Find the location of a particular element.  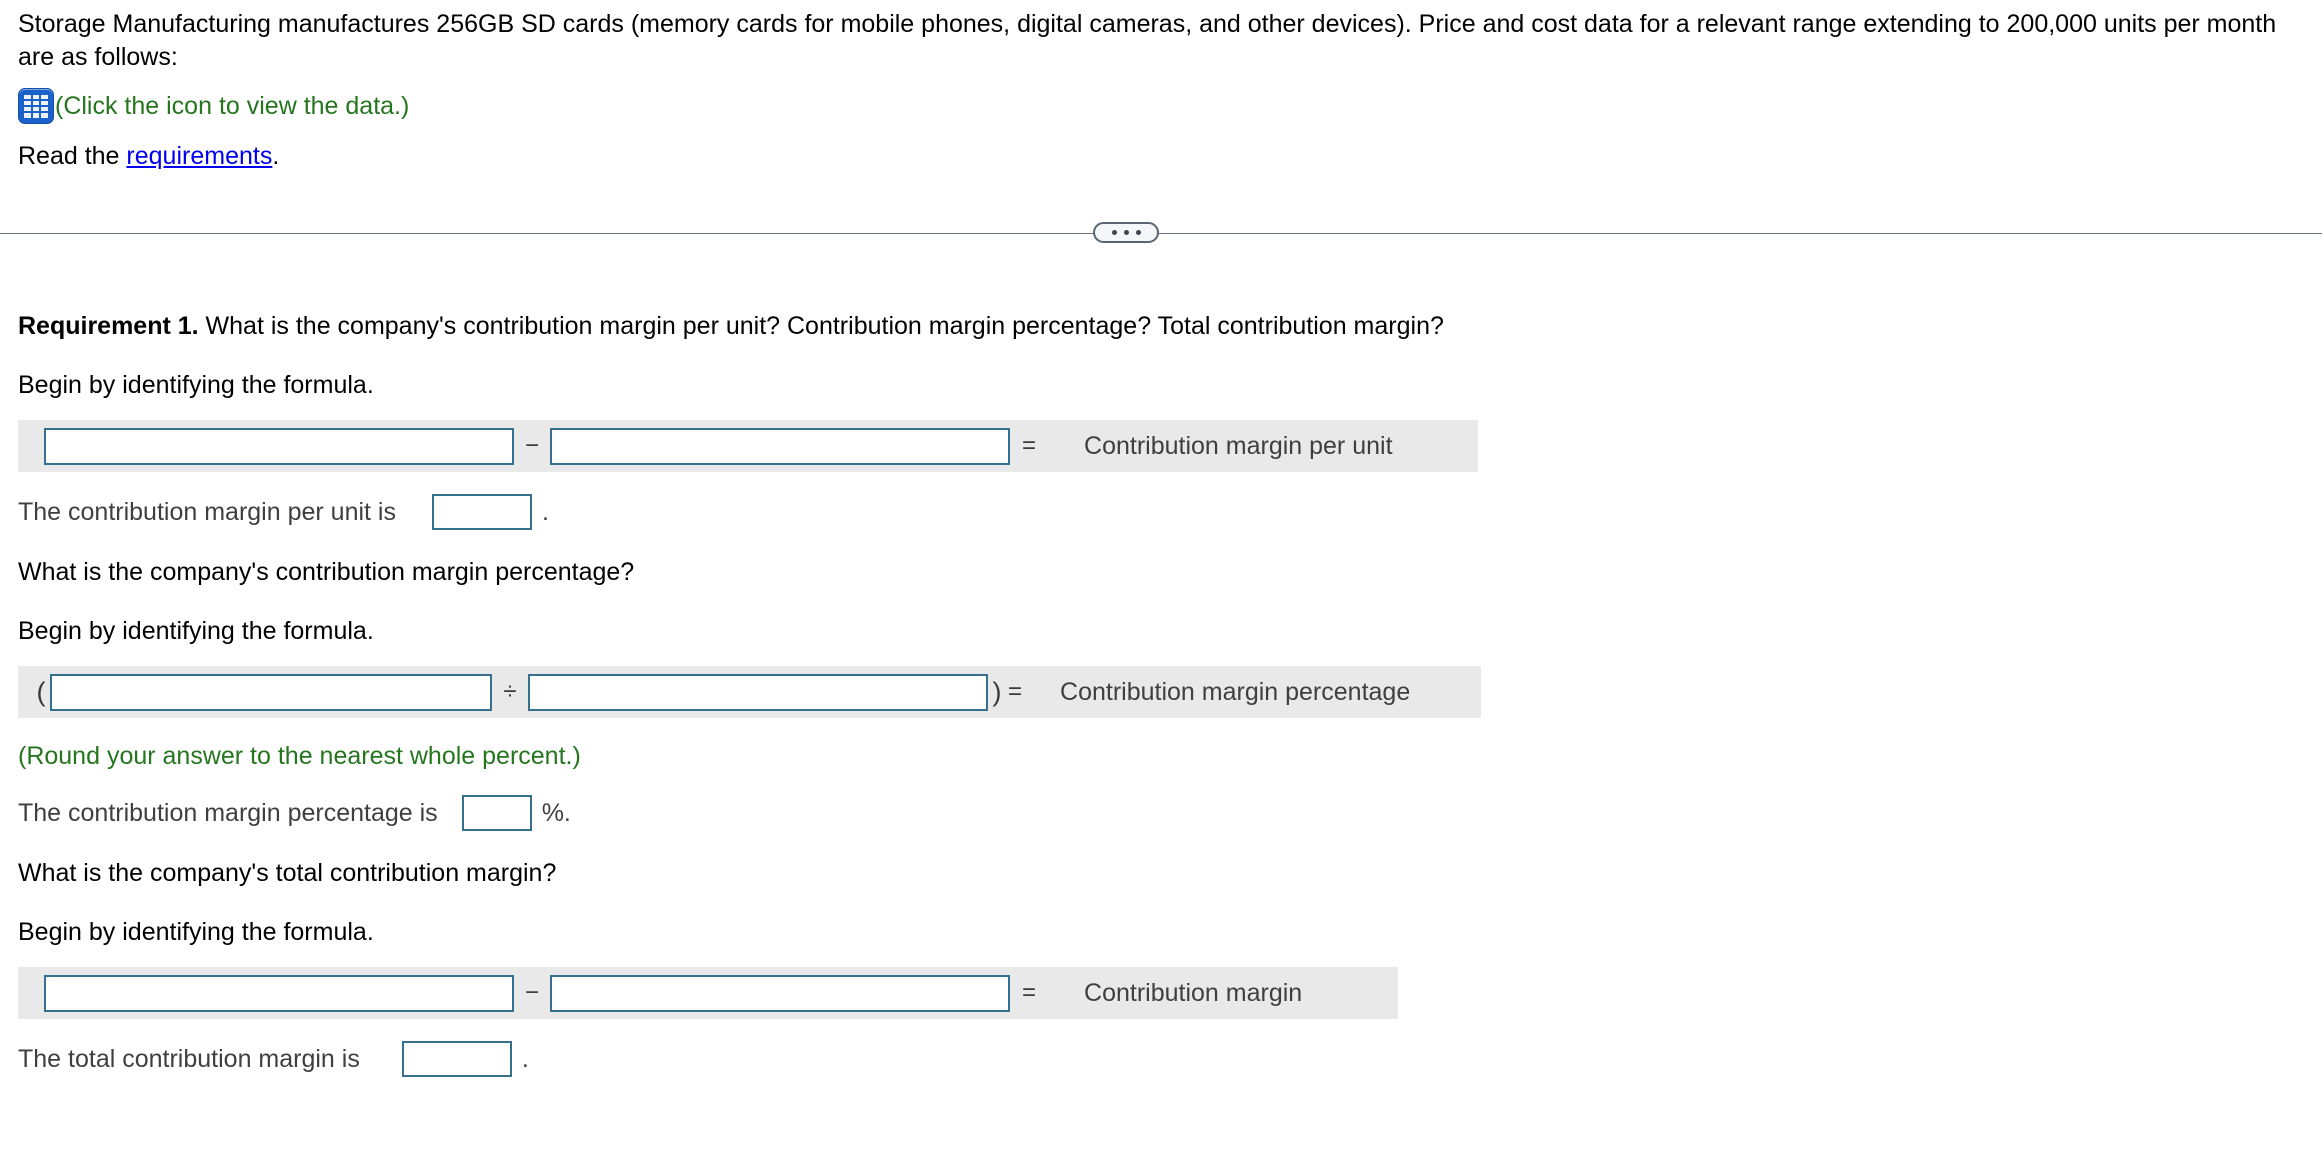

percentage-result-label: Contribution margin percentage is located at coordinates (1235, 691).